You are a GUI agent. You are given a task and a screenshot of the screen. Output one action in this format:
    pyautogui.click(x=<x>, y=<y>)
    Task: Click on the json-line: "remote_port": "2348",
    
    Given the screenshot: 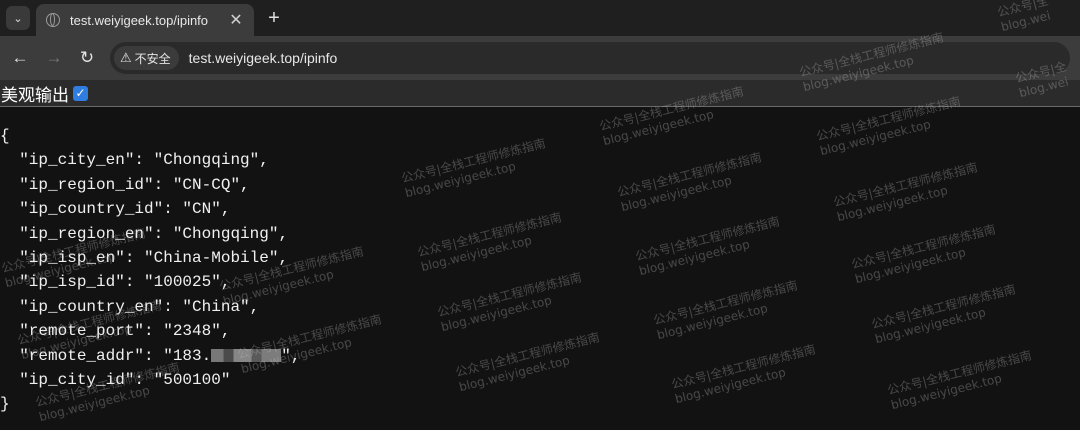 What is the action you would take?
    pyautogui.click(x=115, y=331)
    